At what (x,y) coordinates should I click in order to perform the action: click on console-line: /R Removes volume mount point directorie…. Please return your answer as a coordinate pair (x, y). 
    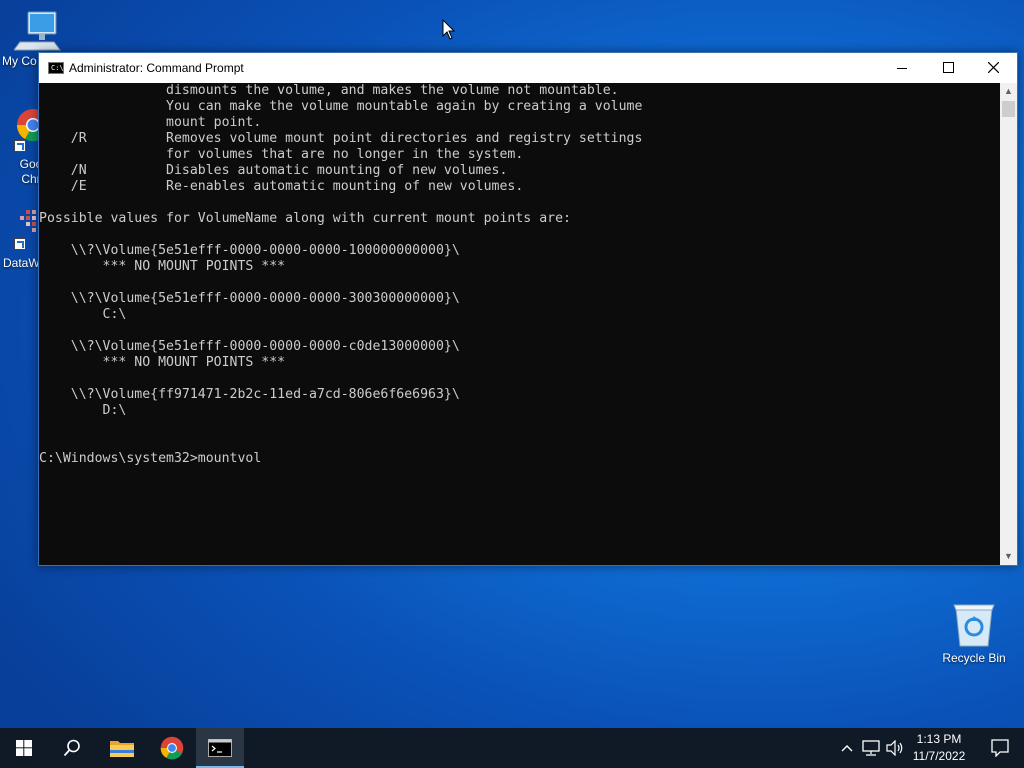
    Looking at the image, I should click on (341, 138).